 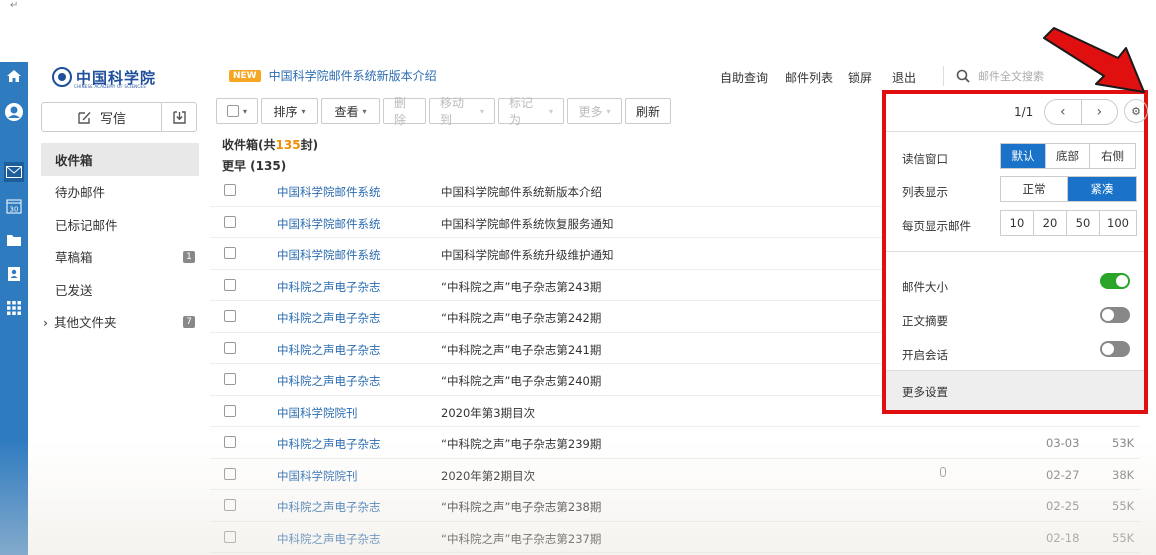 I want to click on sort-button: 排序 ▾, so click(x=289, y=111).